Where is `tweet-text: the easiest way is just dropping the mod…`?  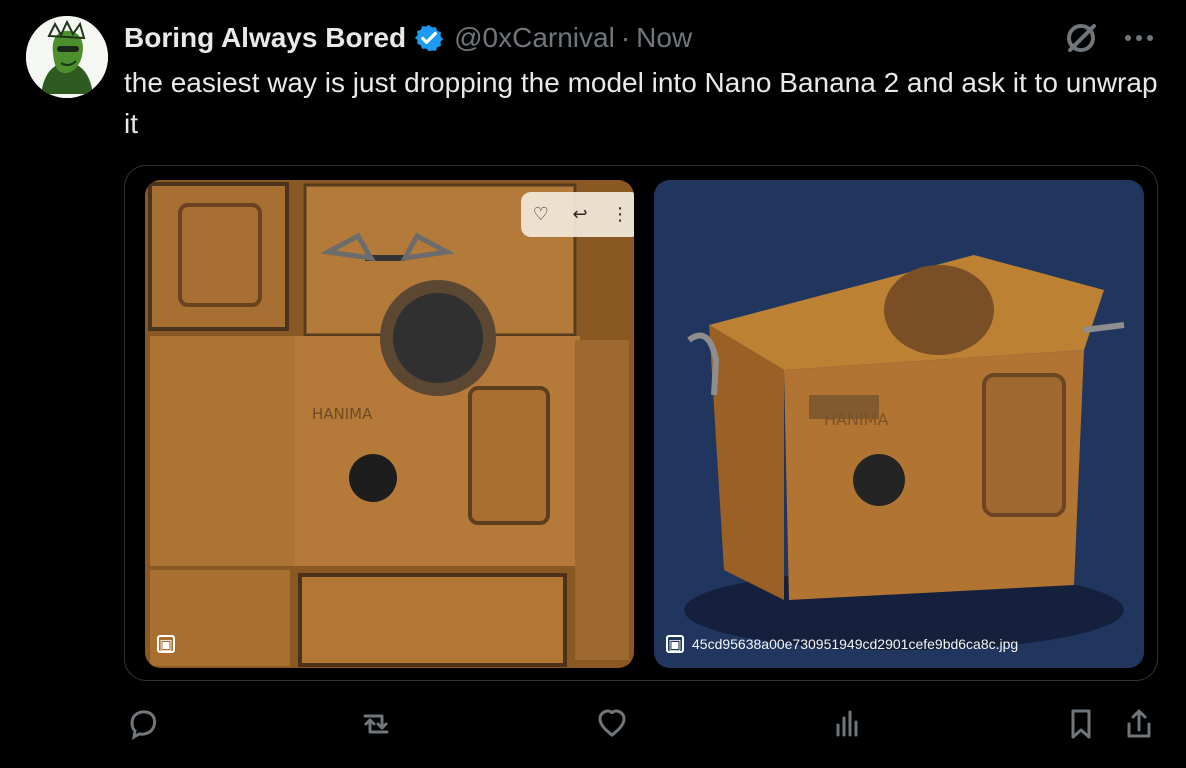 tweet-text: the easiest way is just dropping the mod… is located at coordinates (641, 103).